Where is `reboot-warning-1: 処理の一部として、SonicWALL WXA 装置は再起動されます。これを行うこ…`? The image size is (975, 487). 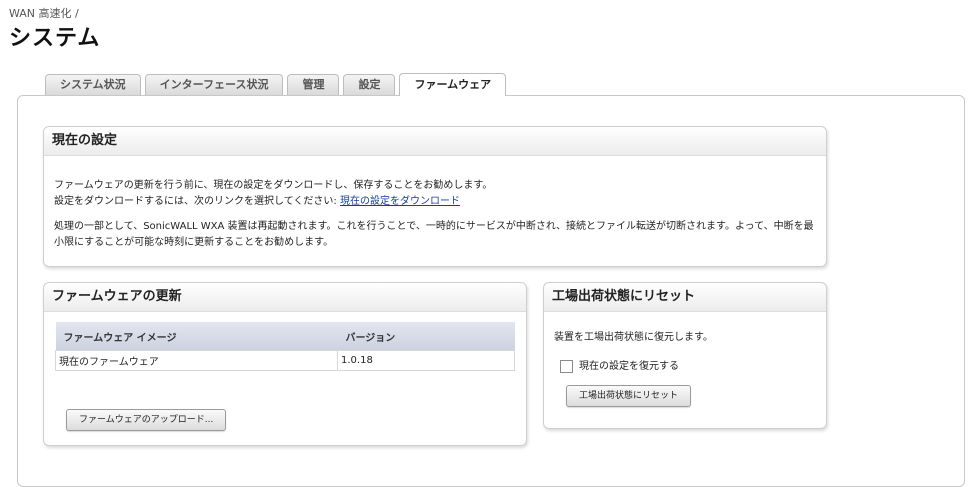
reboot-warning-1: 処理の一部として、SonicWALL WXA 装置は再起動されます。これを行うこ… is located at coordinates (434, 226).